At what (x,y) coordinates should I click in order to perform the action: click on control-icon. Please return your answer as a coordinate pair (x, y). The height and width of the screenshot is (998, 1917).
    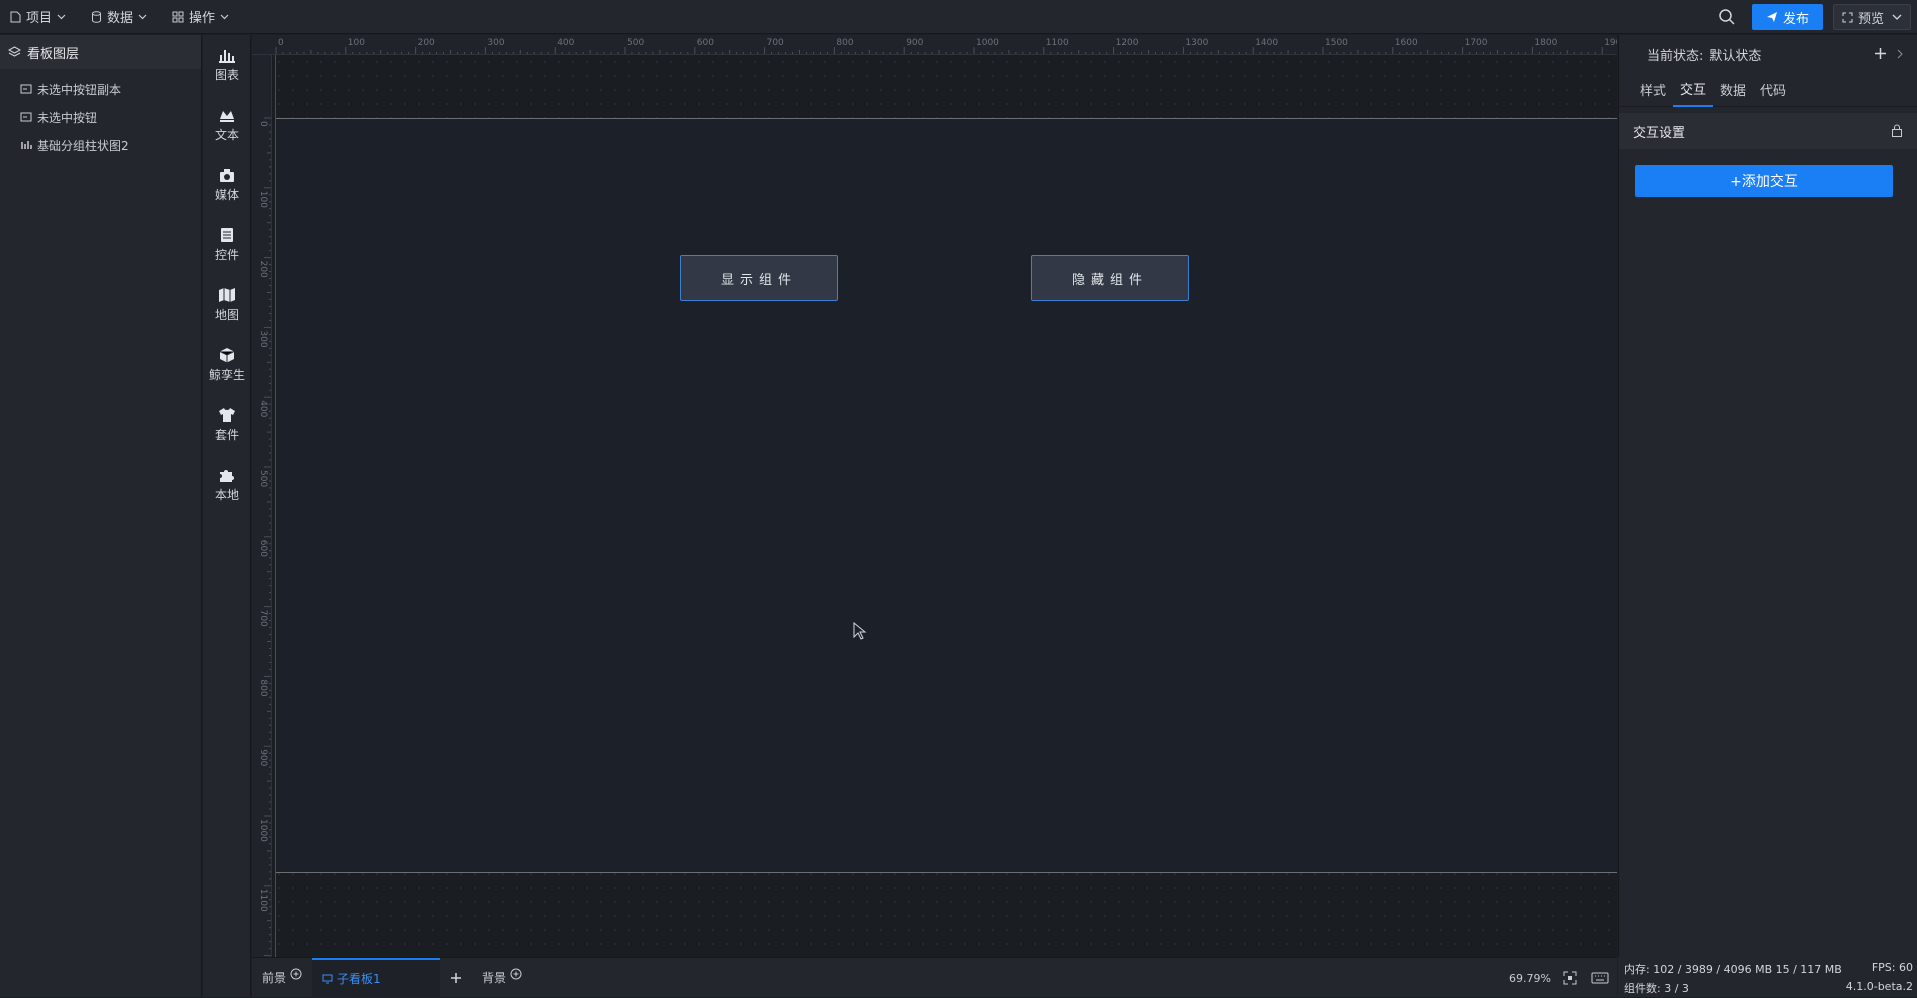
    Looking at the image, I should click on (227, 235).